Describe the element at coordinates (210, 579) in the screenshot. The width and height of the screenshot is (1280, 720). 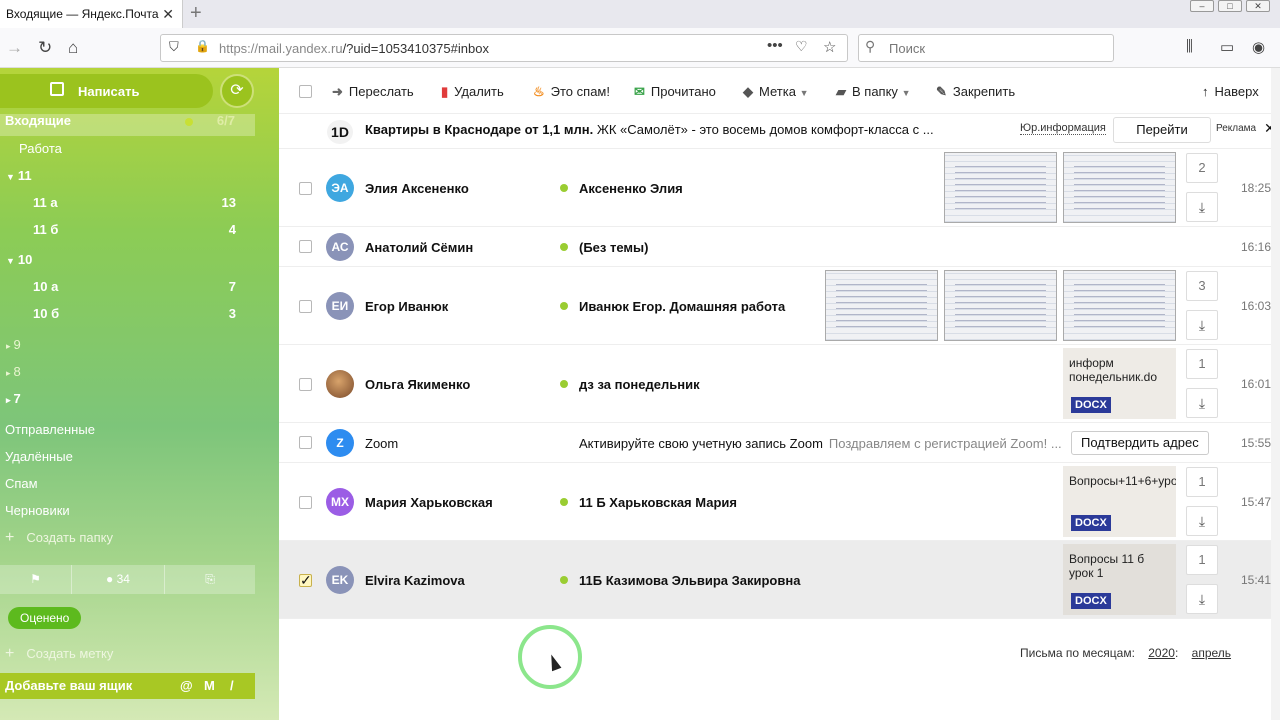
I see `attachment-icon: ⎘` at that location.